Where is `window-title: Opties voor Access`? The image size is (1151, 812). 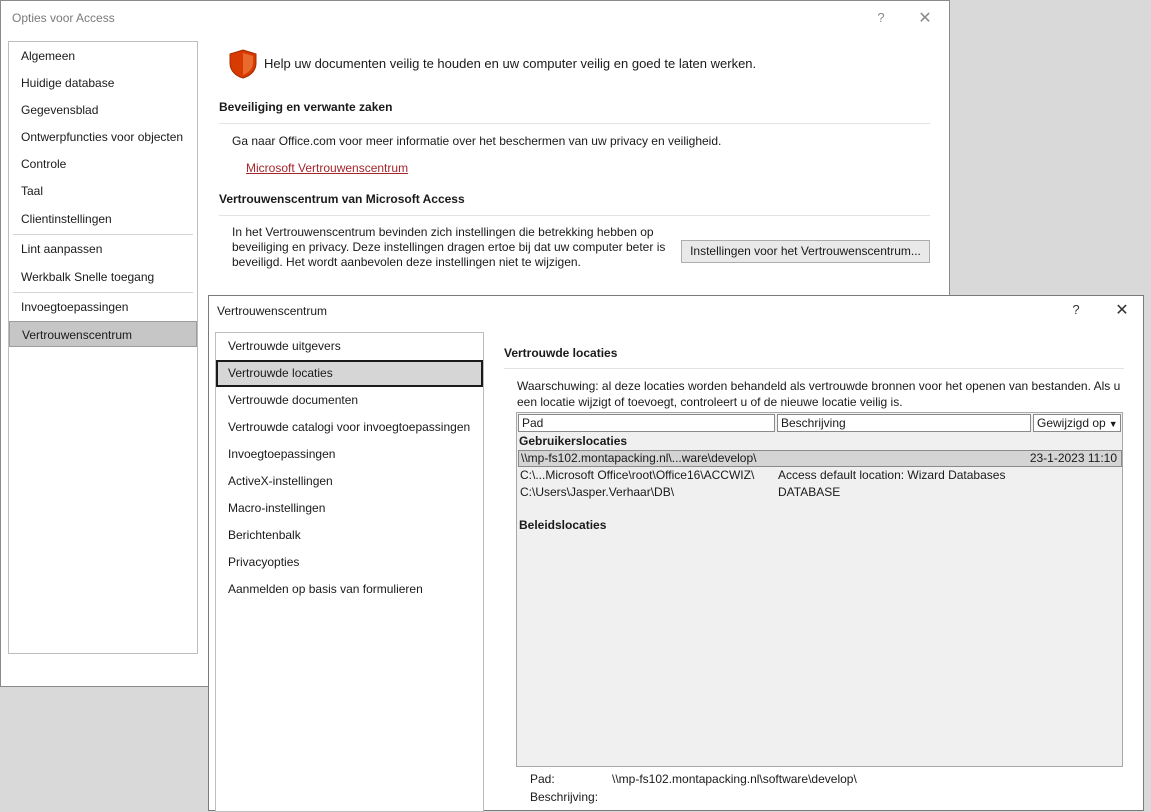 window-title: Opties voor Access is located at coordinates (63, 18).